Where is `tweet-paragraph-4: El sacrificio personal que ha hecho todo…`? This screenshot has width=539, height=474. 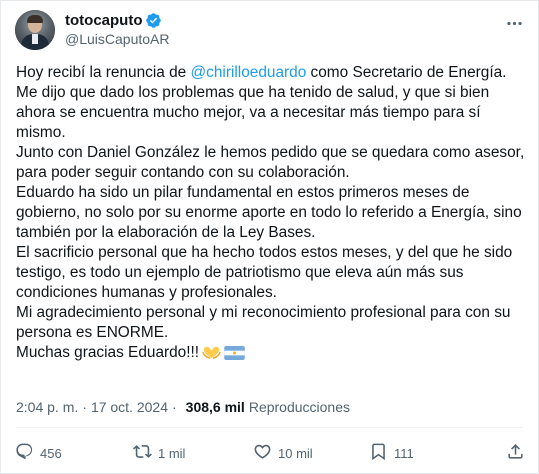 tweet-paragraph-4: El sacrificio personal que ha hecho todo… is located at coordinates (264, 272).